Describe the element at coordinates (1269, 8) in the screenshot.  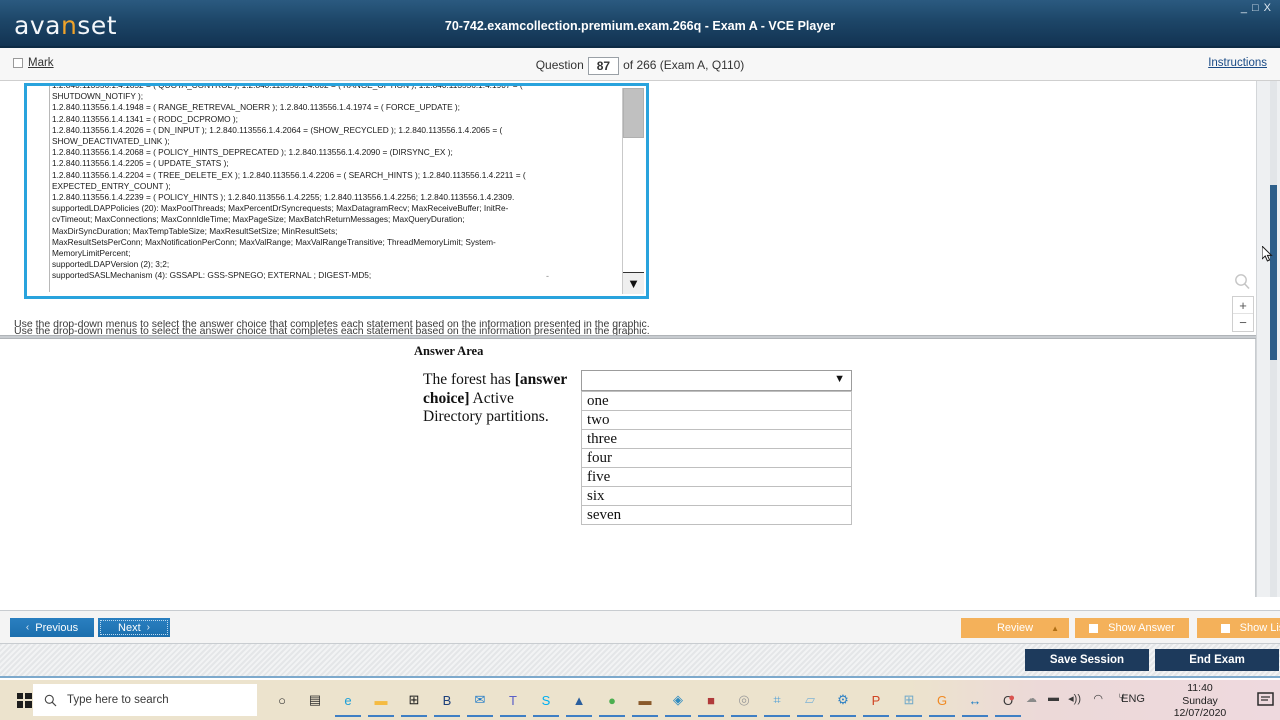
I see `close-icon: X` at that location.